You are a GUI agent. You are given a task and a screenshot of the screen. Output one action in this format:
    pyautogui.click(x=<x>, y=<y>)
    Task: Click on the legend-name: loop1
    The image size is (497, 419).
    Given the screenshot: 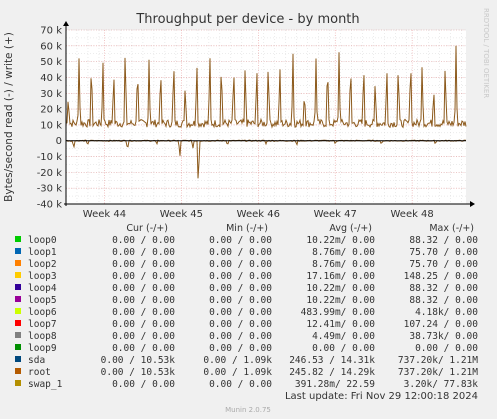 What is the action you would take?
    pyautogui.click(x=42, y=252)
    